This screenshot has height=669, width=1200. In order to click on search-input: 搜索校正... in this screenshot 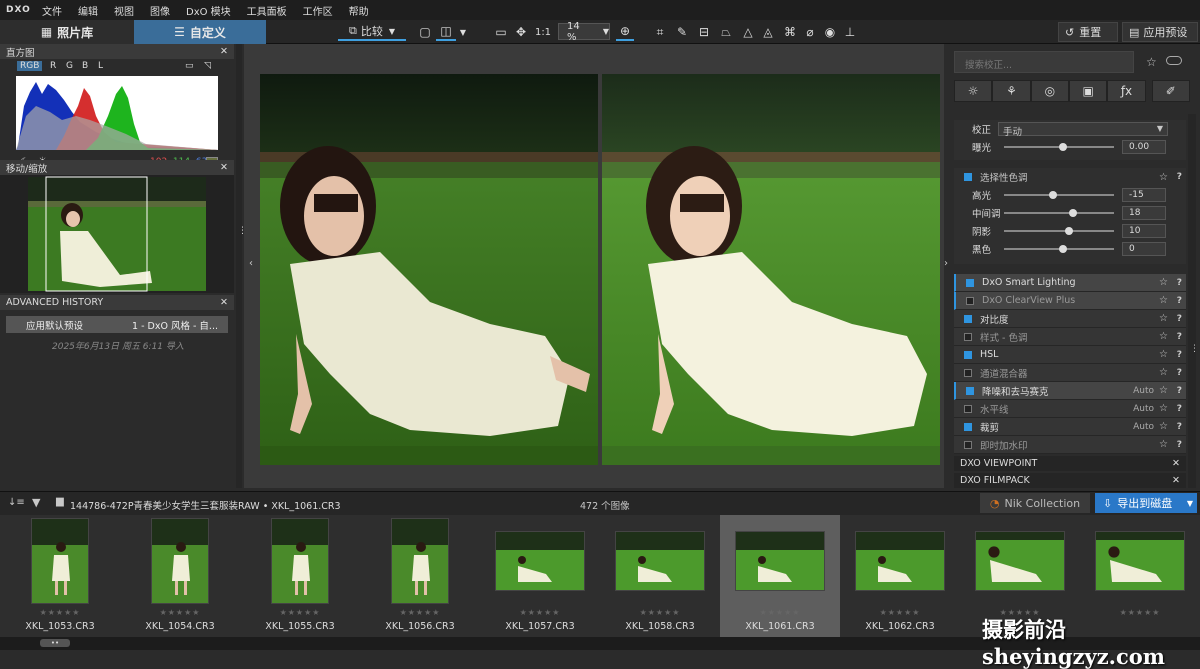, I will do `click(1044, 62)`.